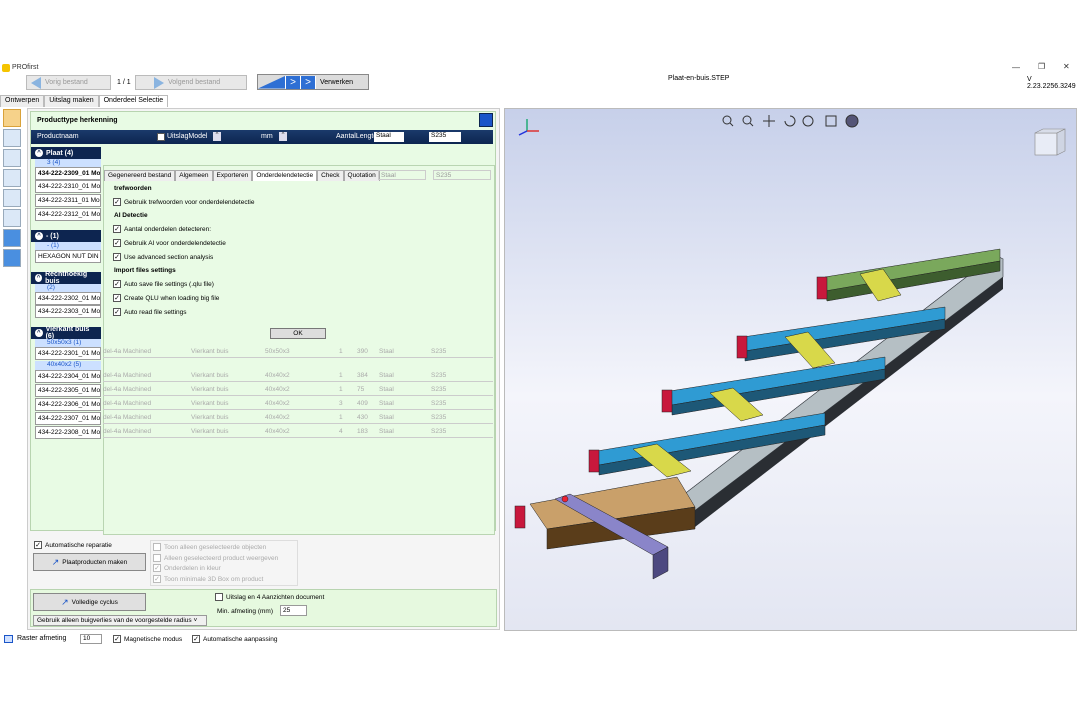 The height and width of the screenshot is (708, 1080). I want to click on ok-button: OK, so click(298, 333).